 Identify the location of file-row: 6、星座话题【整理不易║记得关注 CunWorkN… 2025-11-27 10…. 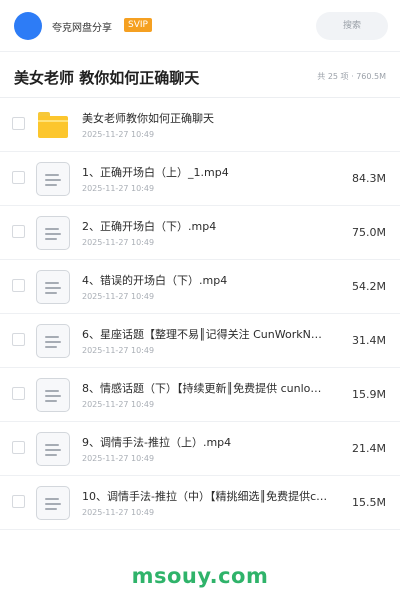
(200, 341).